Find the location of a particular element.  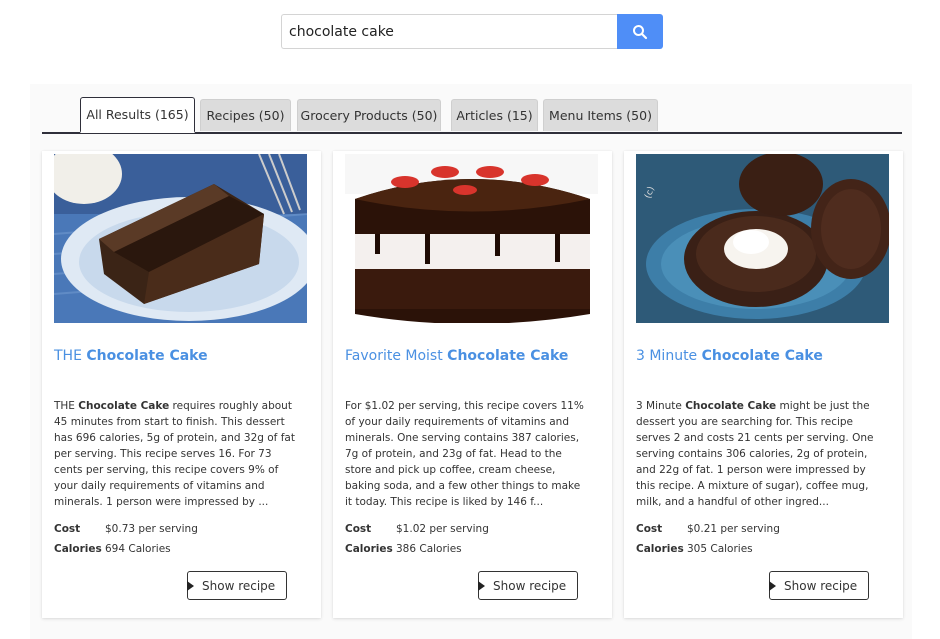

recipe-title-link: THE Chocolate Cake is located at coordinates (184, 356).